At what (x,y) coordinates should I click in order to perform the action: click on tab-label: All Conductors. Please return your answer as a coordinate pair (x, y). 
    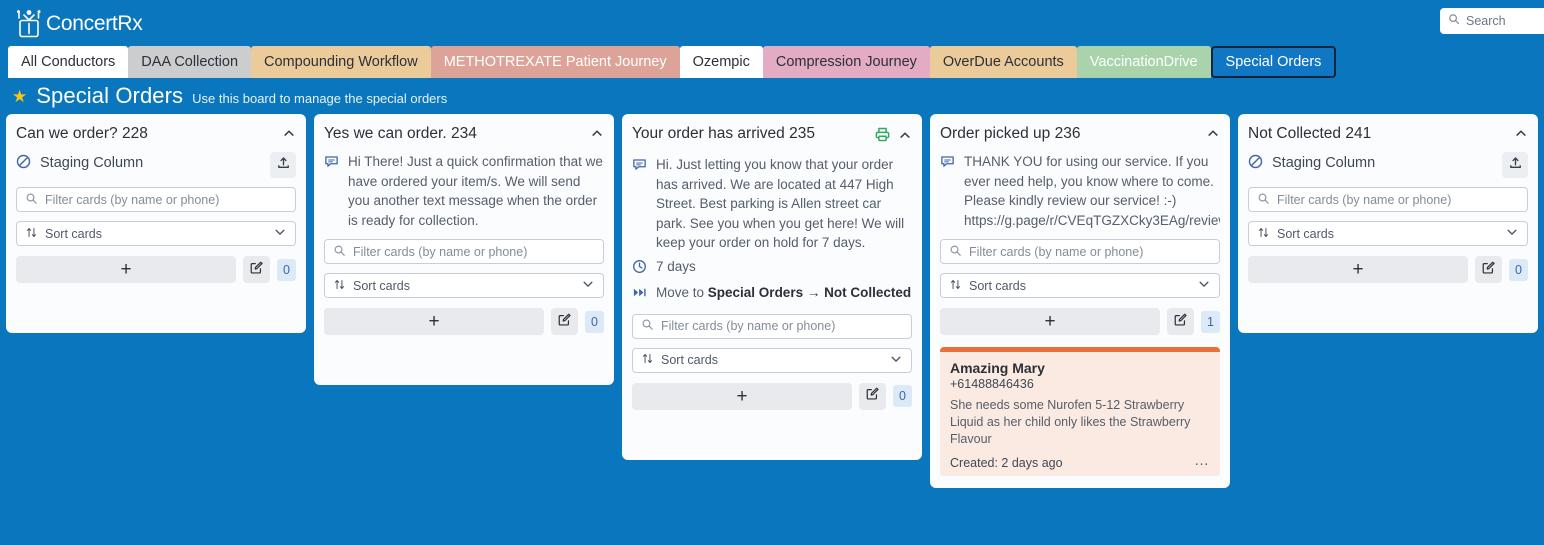
    Looking at the image, I should click on (68, 62).